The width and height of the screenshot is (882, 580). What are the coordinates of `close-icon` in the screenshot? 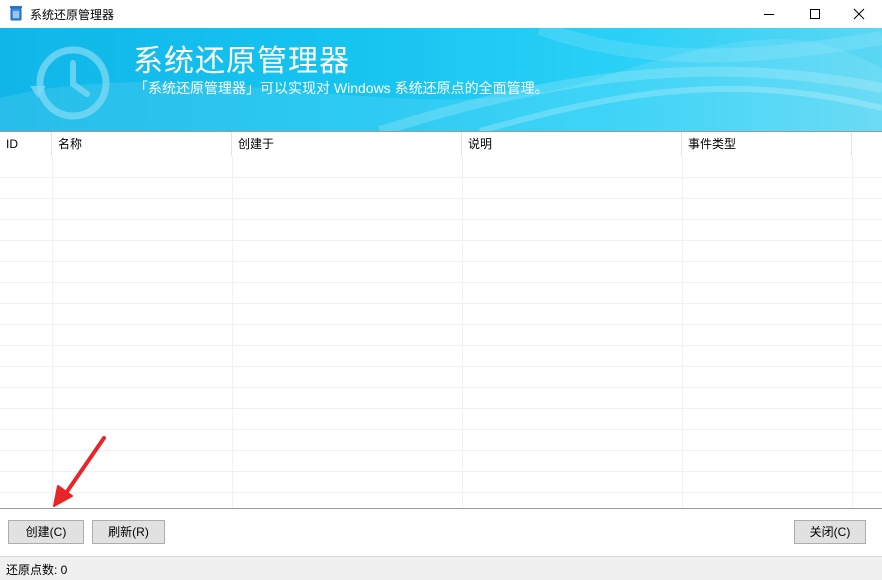 It's located at (859, 14).